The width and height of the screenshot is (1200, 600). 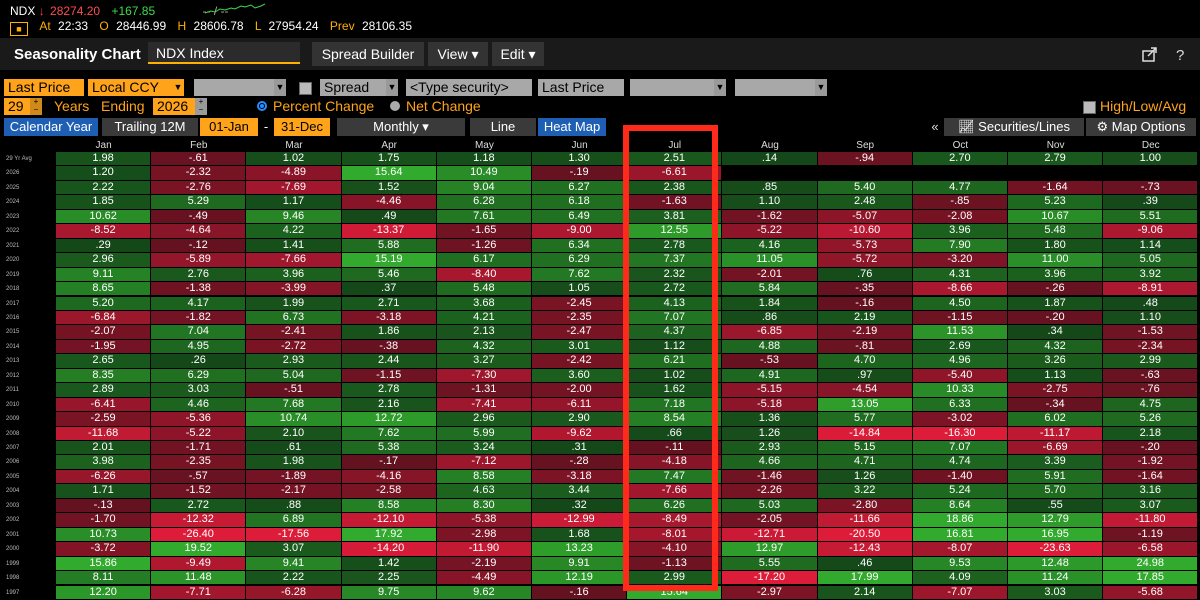 What do you see at coordinates (293, 187) in the screenshot?
I see `heatmap-cell: -7.69` at bounding box center [293, 187].